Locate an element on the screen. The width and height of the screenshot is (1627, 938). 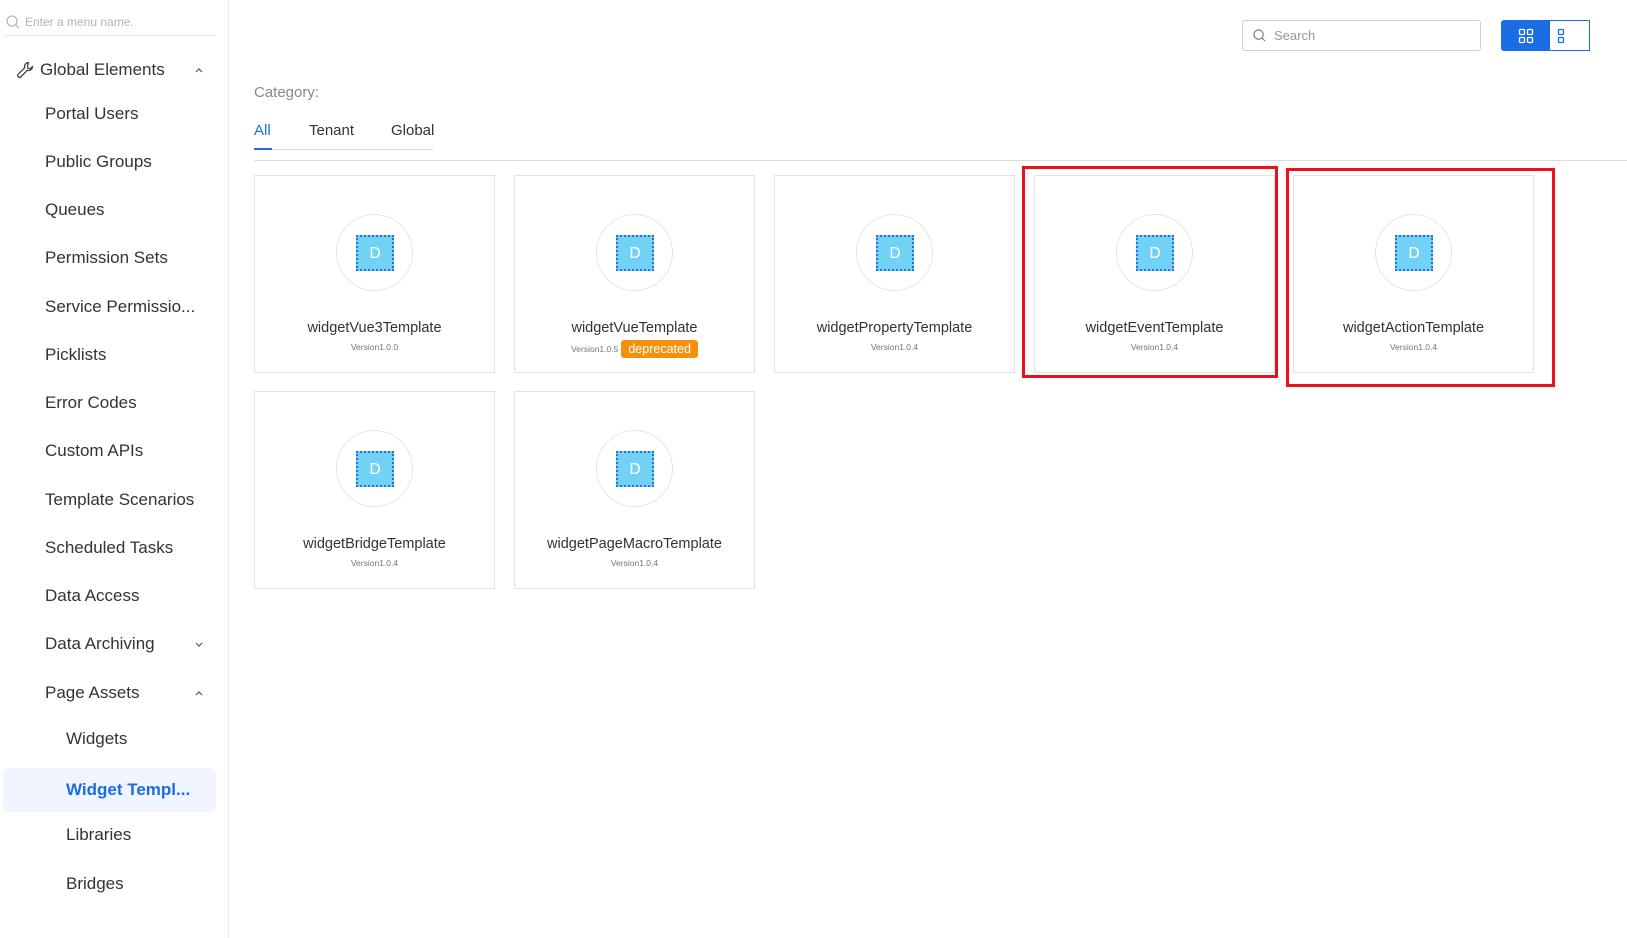
sidebar-item-data-archiving: Data Archiving is located at coordinates (109, 644).